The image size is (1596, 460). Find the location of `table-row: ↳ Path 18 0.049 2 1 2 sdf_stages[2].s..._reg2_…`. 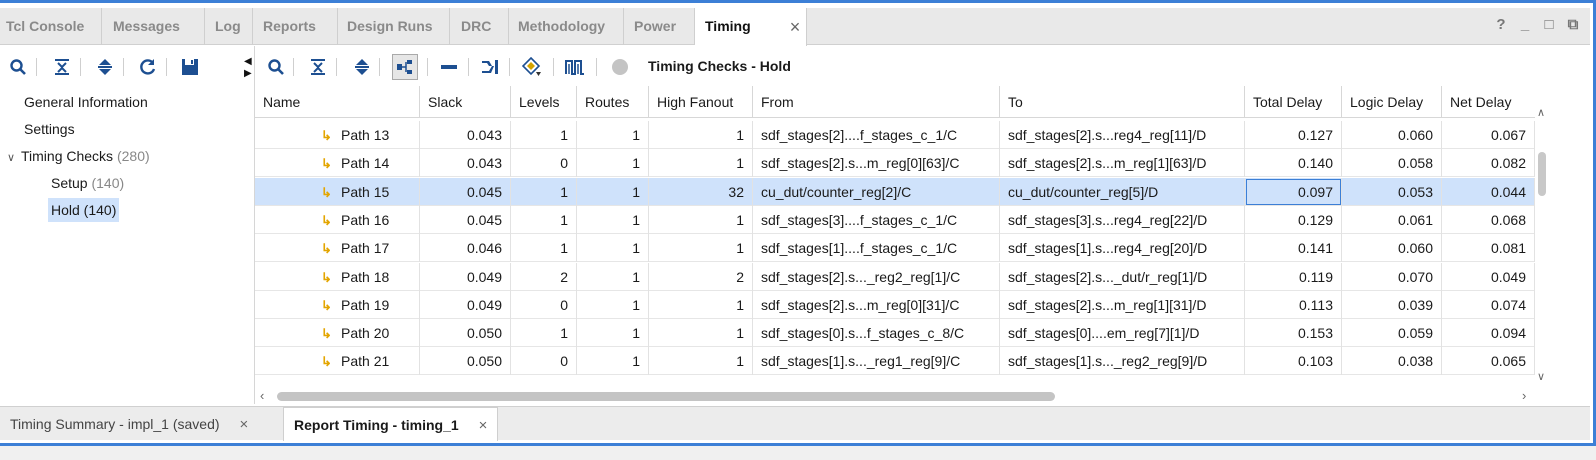

table-row: ↳ Path 18 0.049 2 1 2 sdf_stages[2].s..._reg2_… is located at coordinates (895, 276).